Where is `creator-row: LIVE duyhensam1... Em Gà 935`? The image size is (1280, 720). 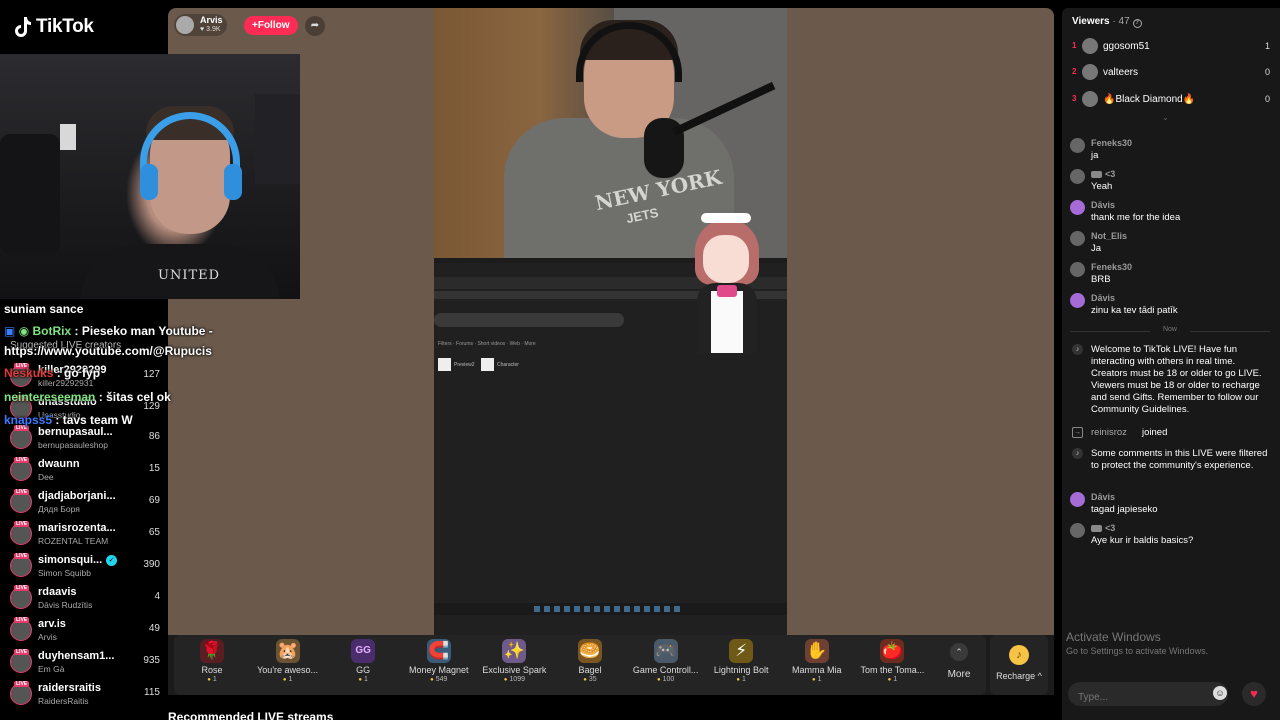 creator-row: LIVE duyhensam1... Em Gà 935 is located at coordinates (85, 663).